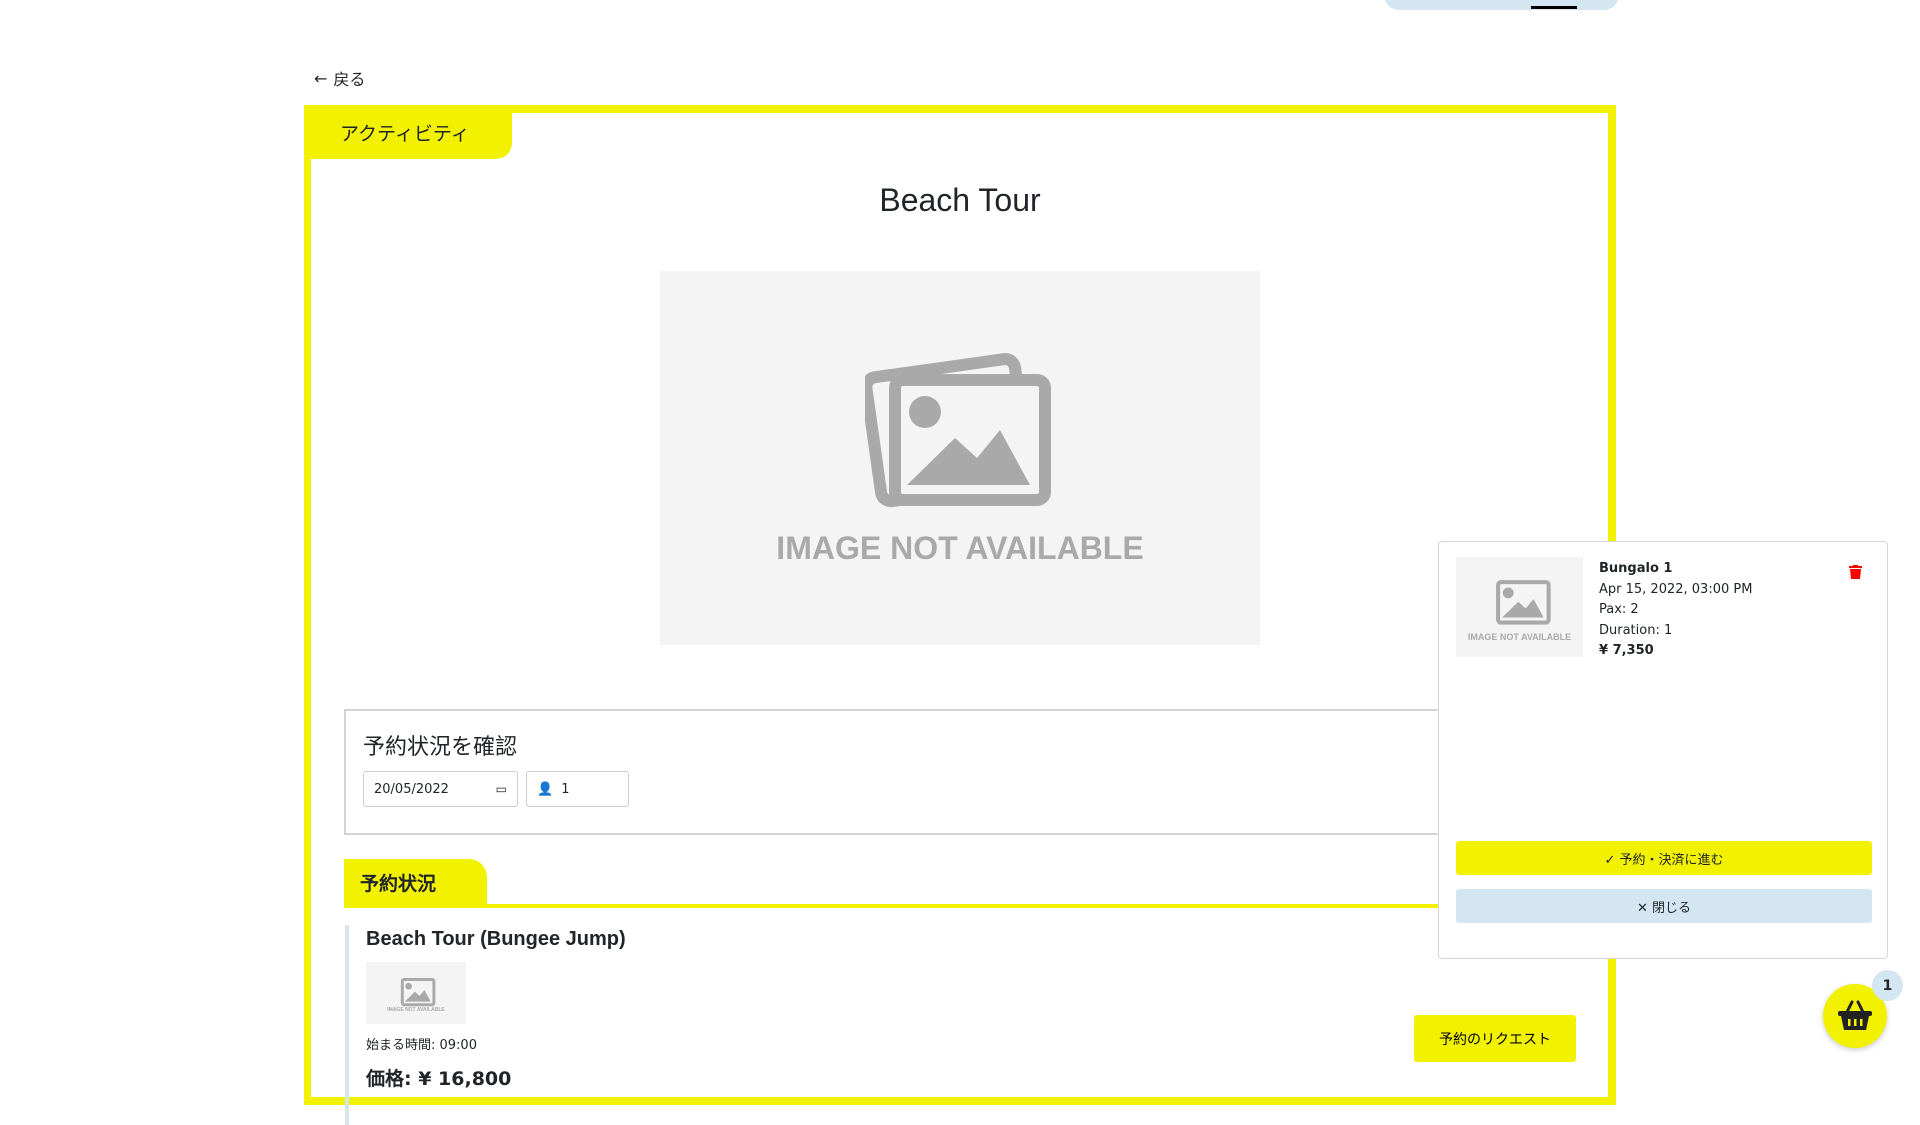  Describe the element at coordinates (408, 132) in the screenshot. I see `activity-tab: アクティビティ` at that location.